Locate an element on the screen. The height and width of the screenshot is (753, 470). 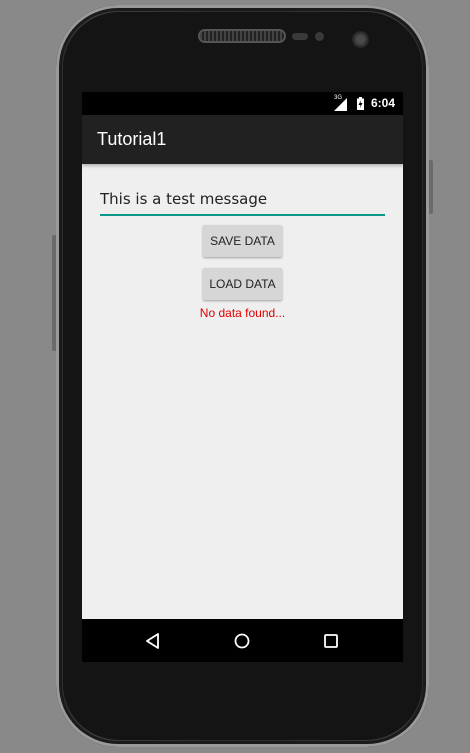
proximity-sensor is located at coordinates (300, 36).